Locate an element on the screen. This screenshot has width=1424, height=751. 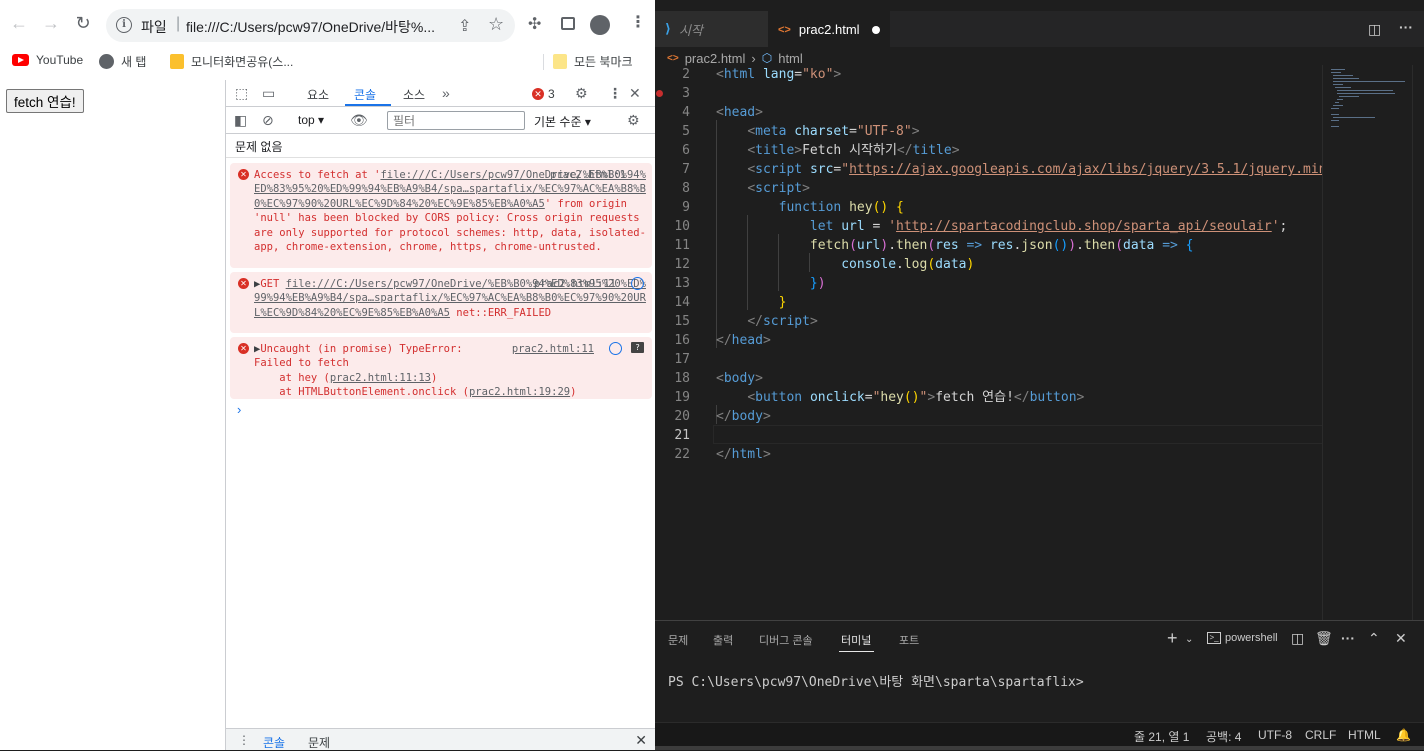
line-number: 21 is located at coordinates (682, 435).